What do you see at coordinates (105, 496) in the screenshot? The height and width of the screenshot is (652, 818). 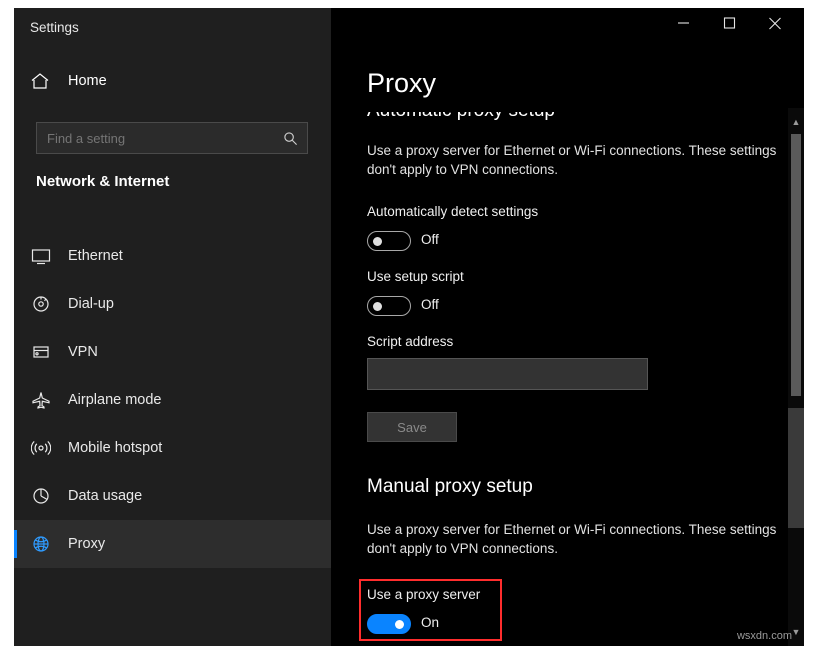 I see `sidebar-item-label: Data usage` at bounding box center [105, 496].